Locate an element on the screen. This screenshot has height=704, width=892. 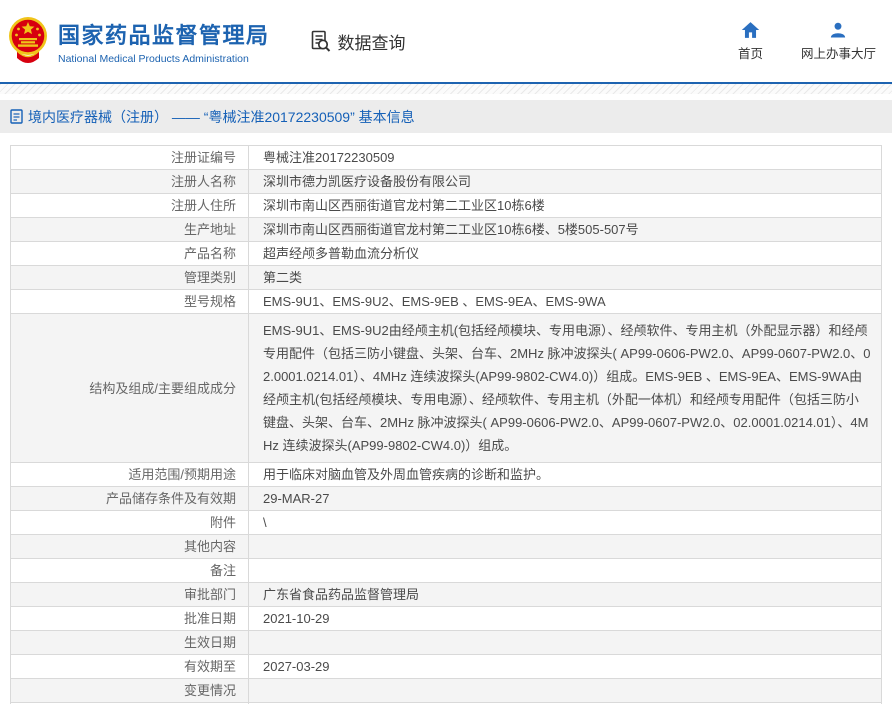
table-row: 适用范围/预期用途 用于临床对脑血管及外周血管疾病的诊断和监护。 is located at coordinates (446, 474).